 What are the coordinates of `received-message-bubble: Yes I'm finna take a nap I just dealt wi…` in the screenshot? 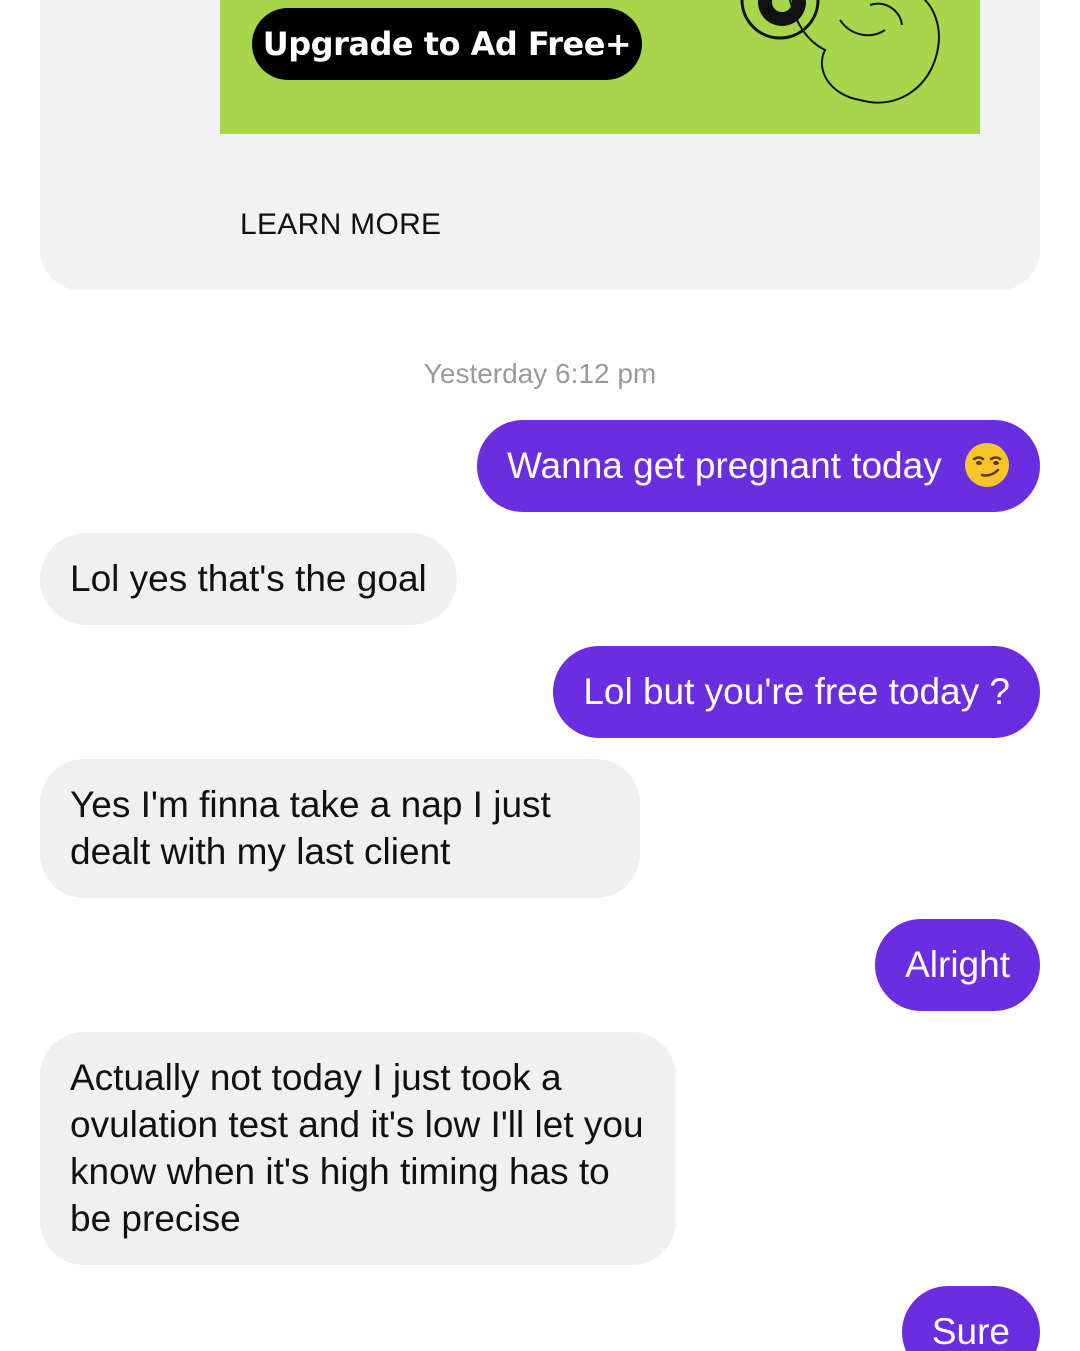 It's located at (340, 828).